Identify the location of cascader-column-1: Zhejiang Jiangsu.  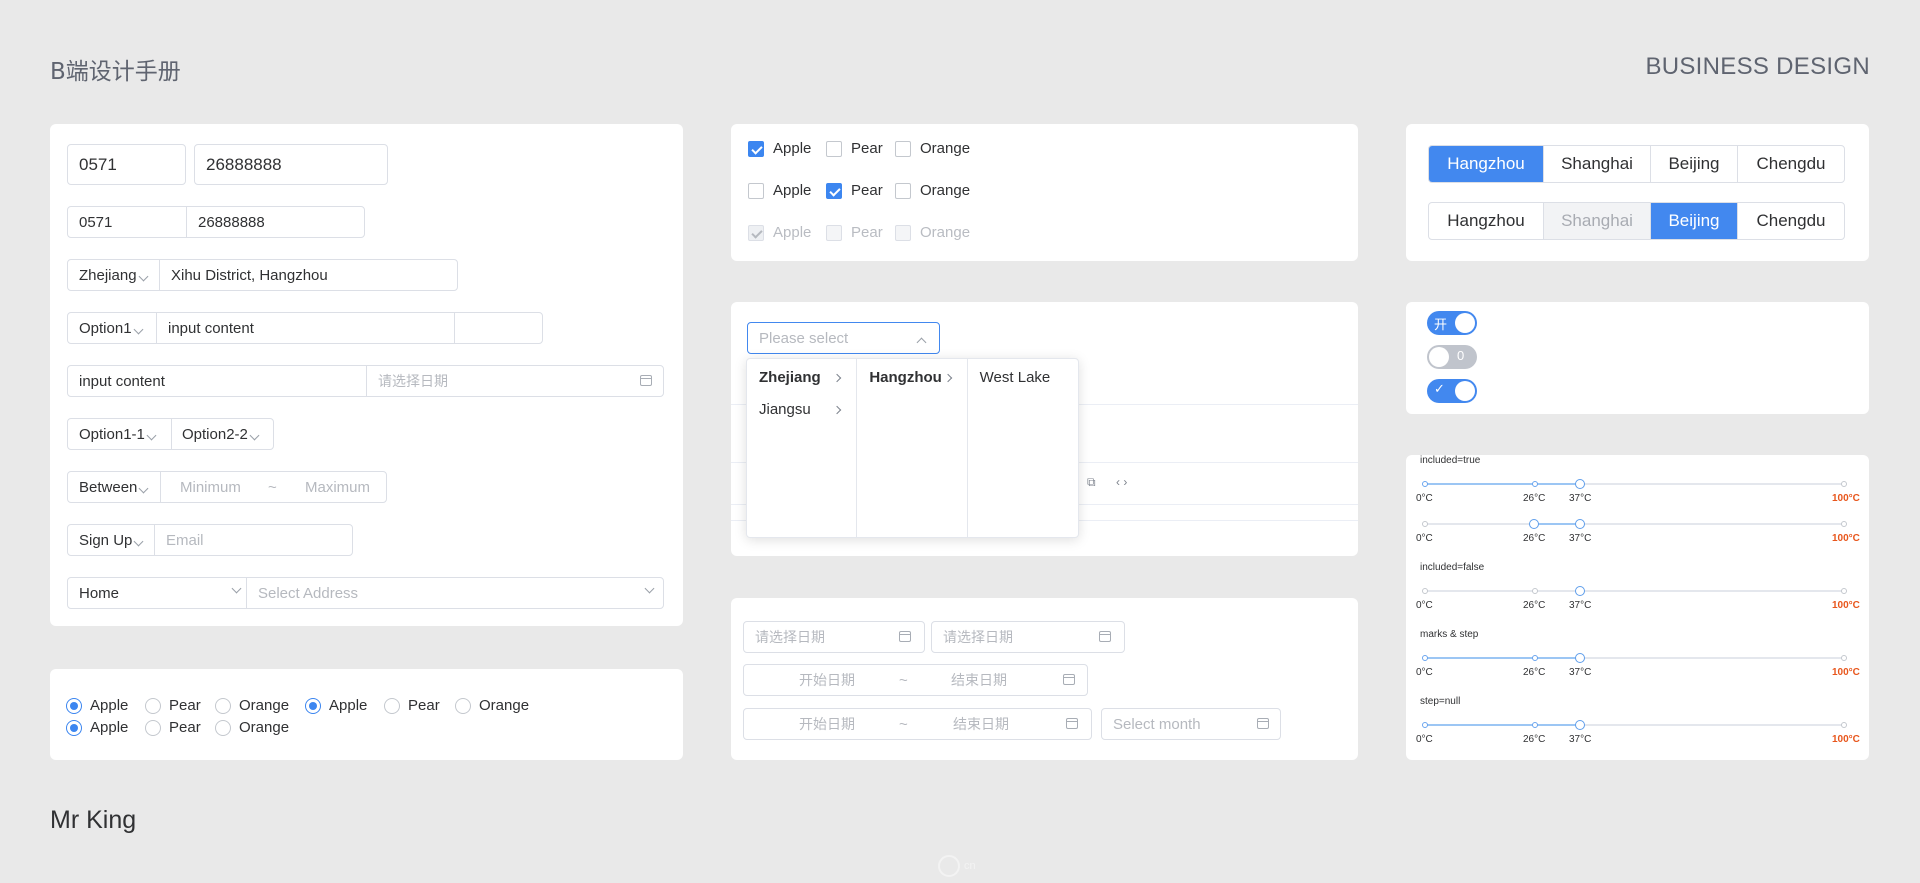
(802, 448).